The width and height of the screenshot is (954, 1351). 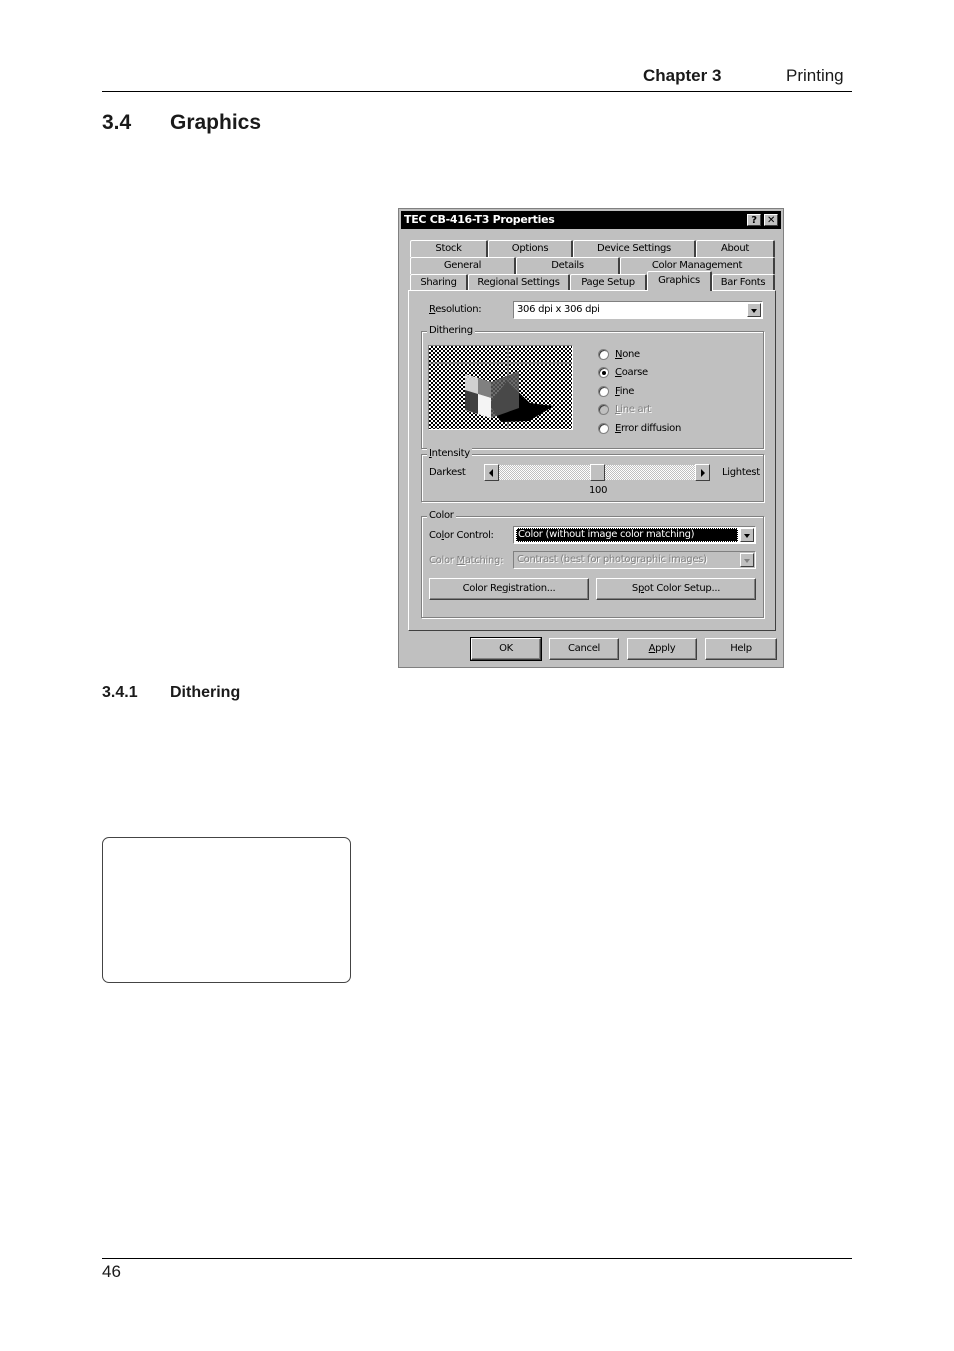 I want to click on label-text: oarse, so click(x=635, y=372).